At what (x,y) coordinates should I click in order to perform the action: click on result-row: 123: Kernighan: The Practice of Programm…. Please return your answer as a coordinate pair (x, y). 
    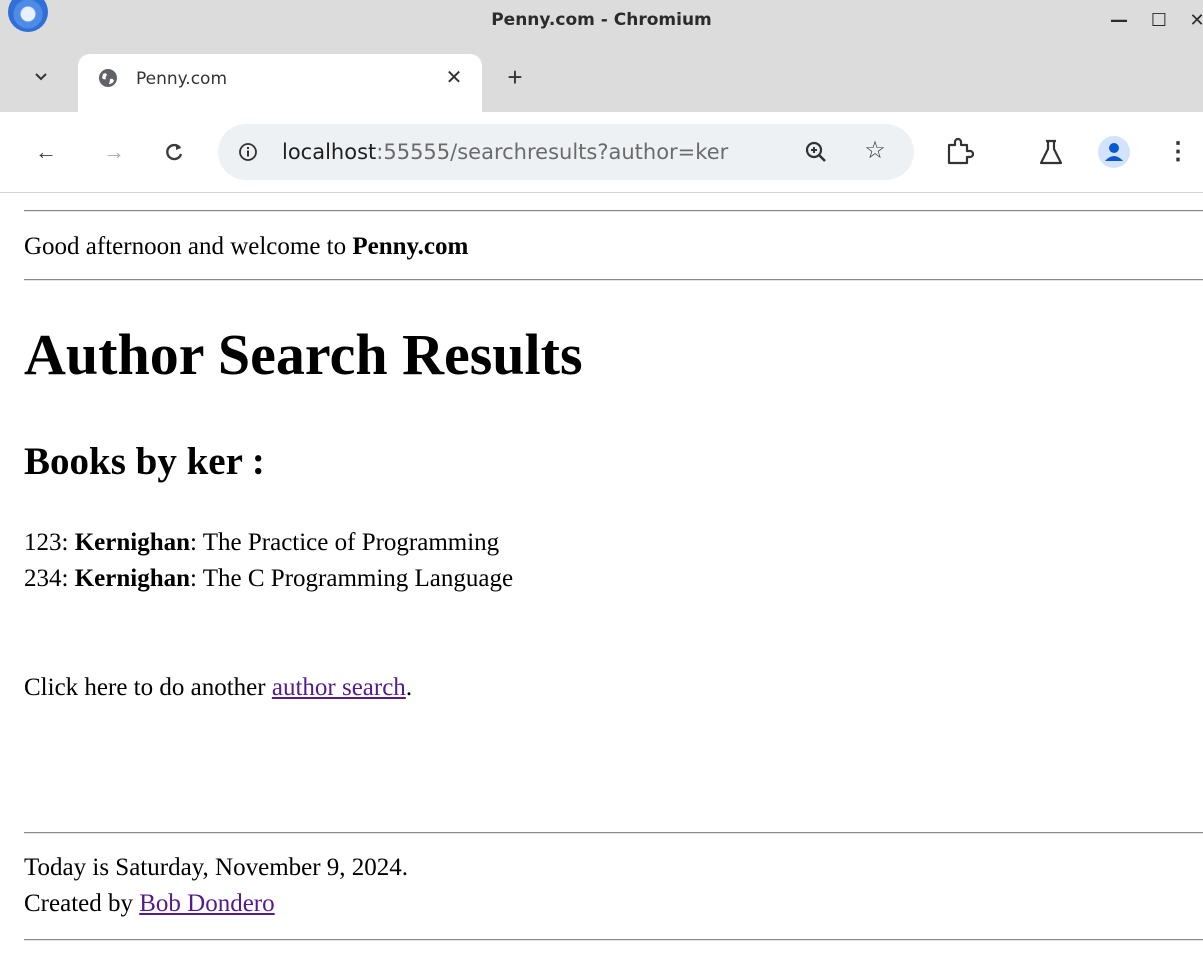
    Looking at the image, I should click on (268, 543).